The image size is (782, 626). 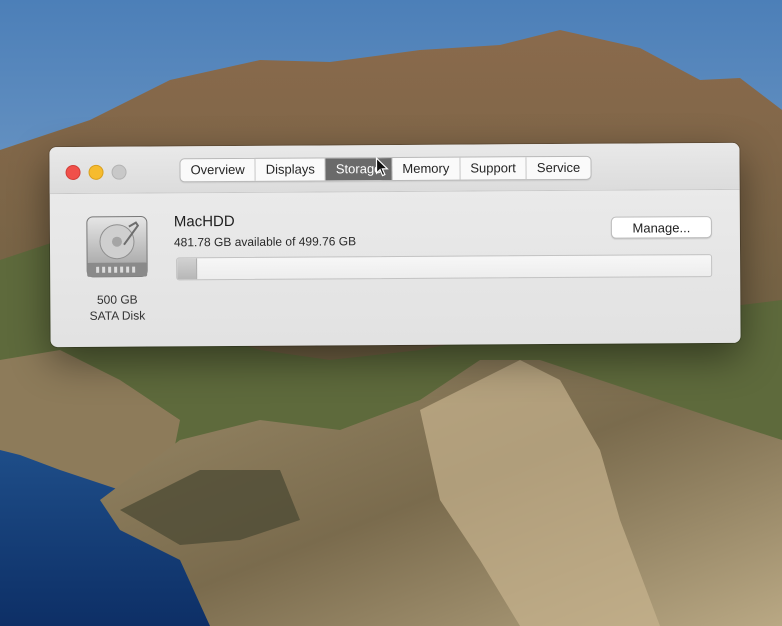 I want to click on mouse-pointer-icon, so click(x=382, y=167).